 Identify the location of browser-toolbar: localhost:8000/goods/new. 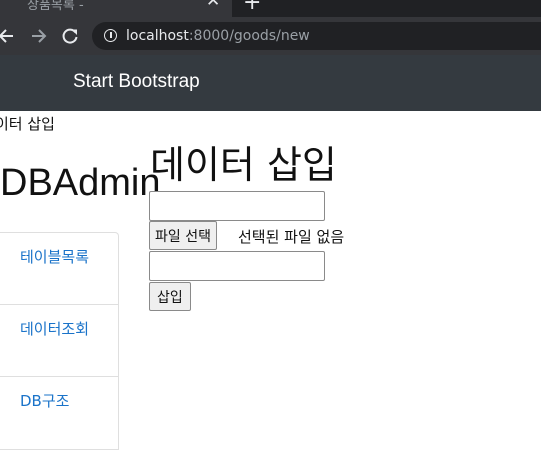
(270, 36).